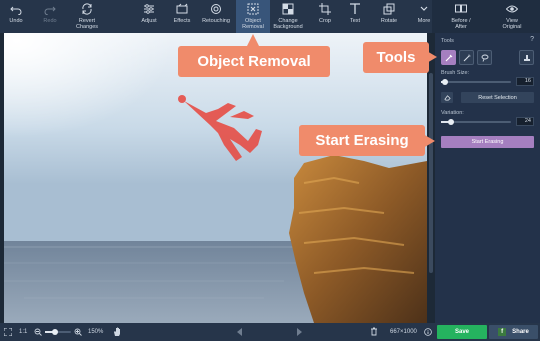 The image size is (540, 341). Describe the element at coordinates (450, 122) in the screenshot. I see `variation-knob` at that location.